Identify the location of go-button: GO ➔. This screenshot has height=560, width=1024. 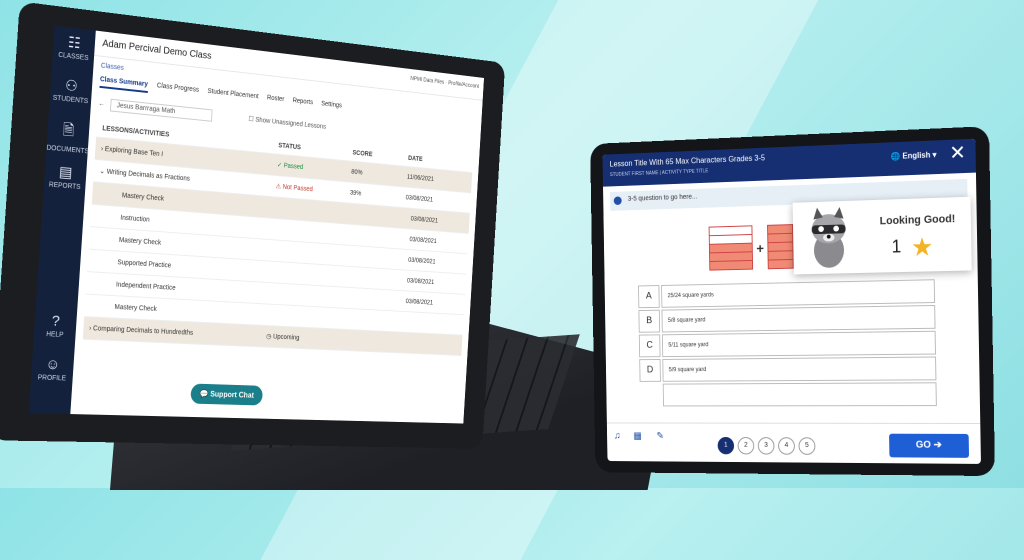
(929, 446).